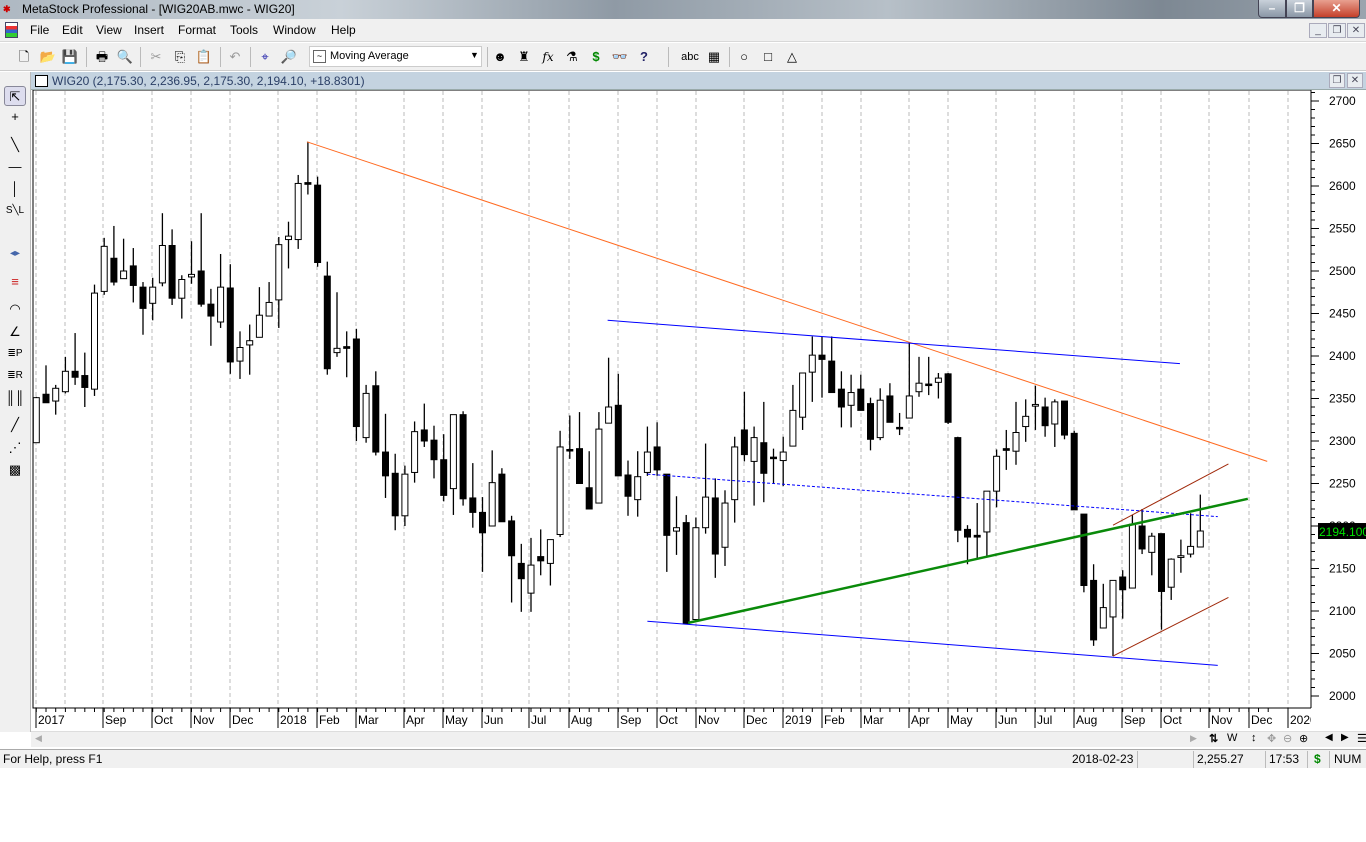  What do you see at coordinates (1086, 720) in the screenshot?
I see `x-axis-label: Aug` at bounding box center [1086, 720].